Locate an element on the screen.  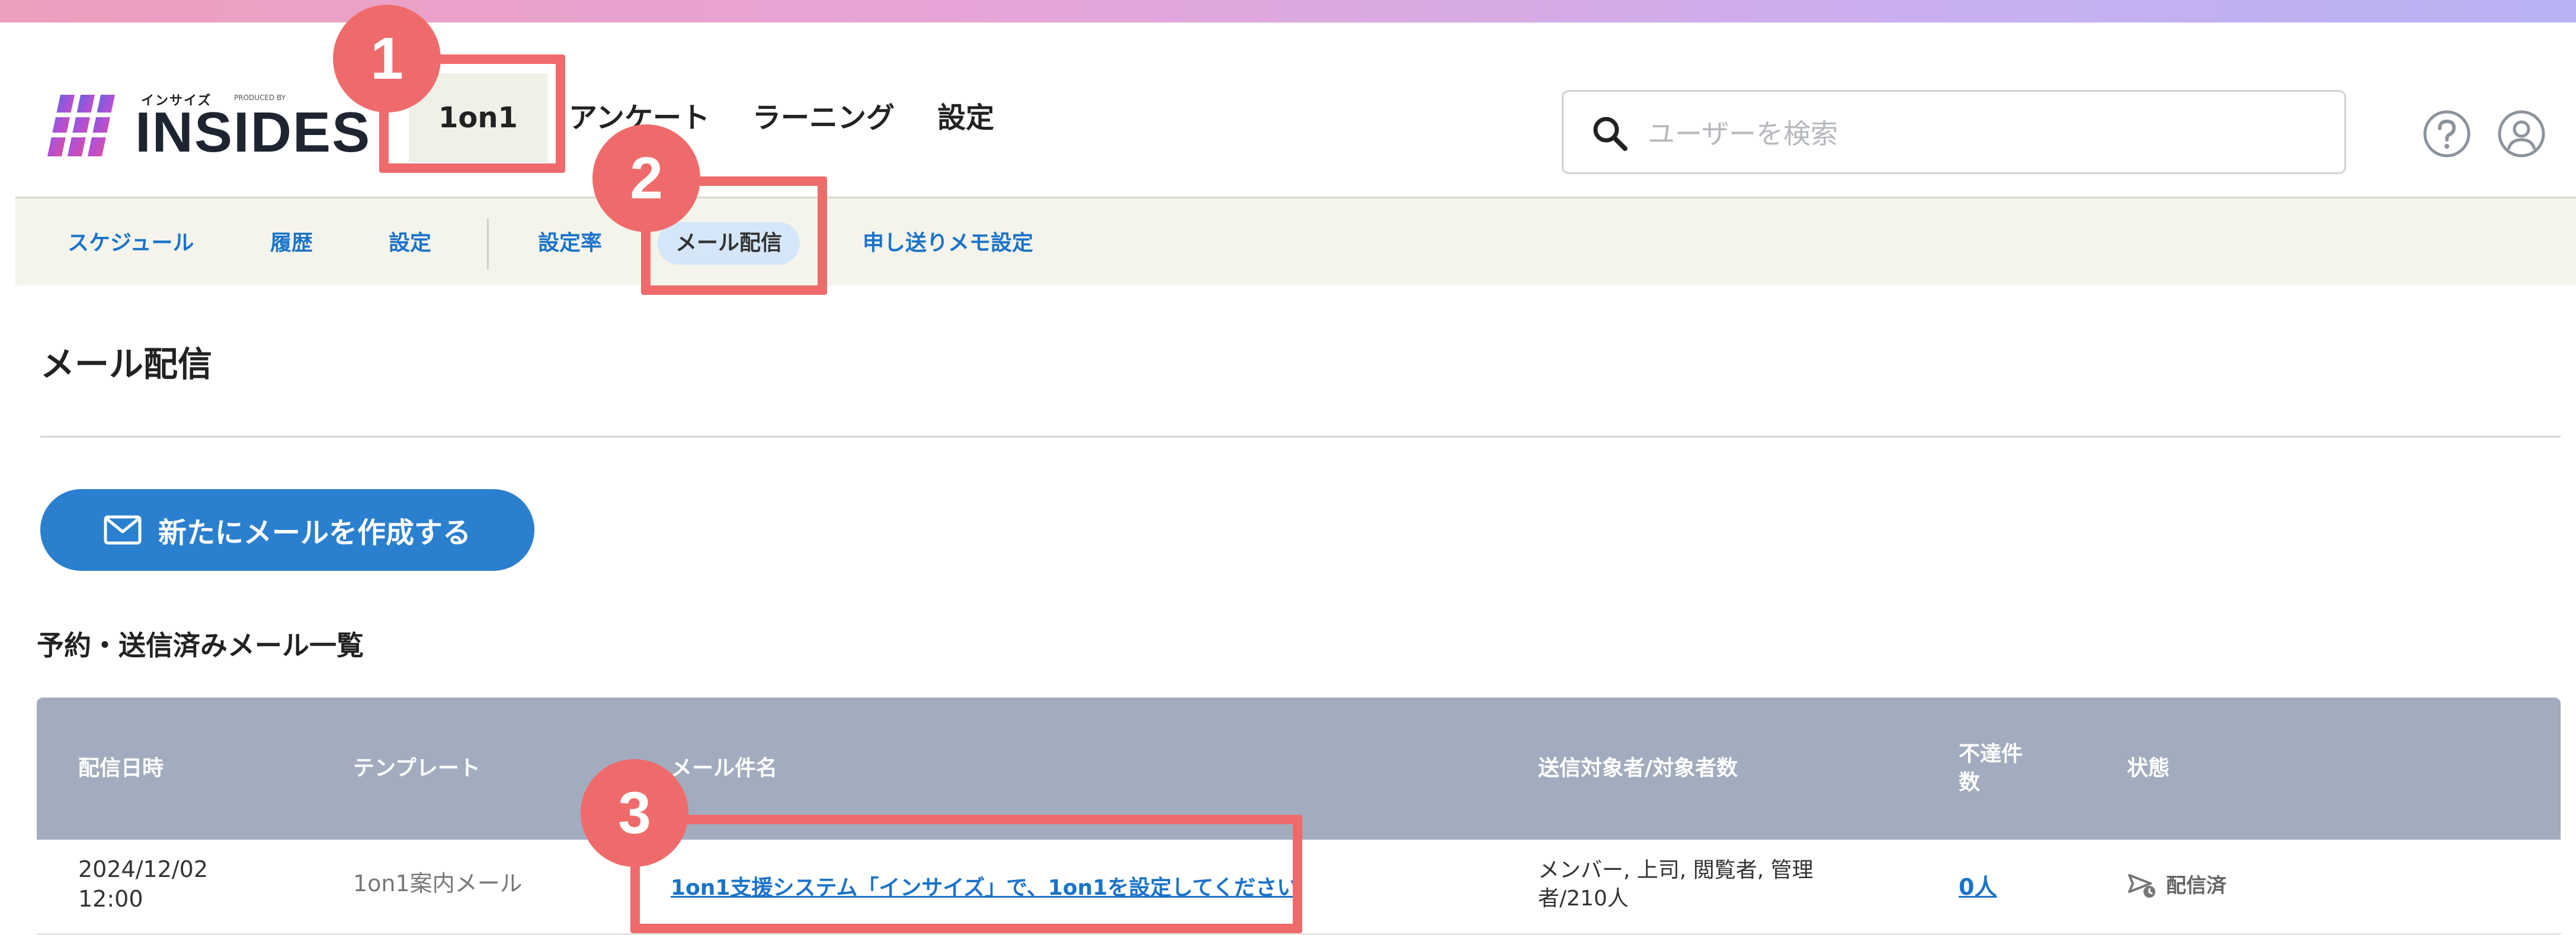
mail-list-heading: 予約・送信済みメール一覧 is located at coordinates (201, 645).